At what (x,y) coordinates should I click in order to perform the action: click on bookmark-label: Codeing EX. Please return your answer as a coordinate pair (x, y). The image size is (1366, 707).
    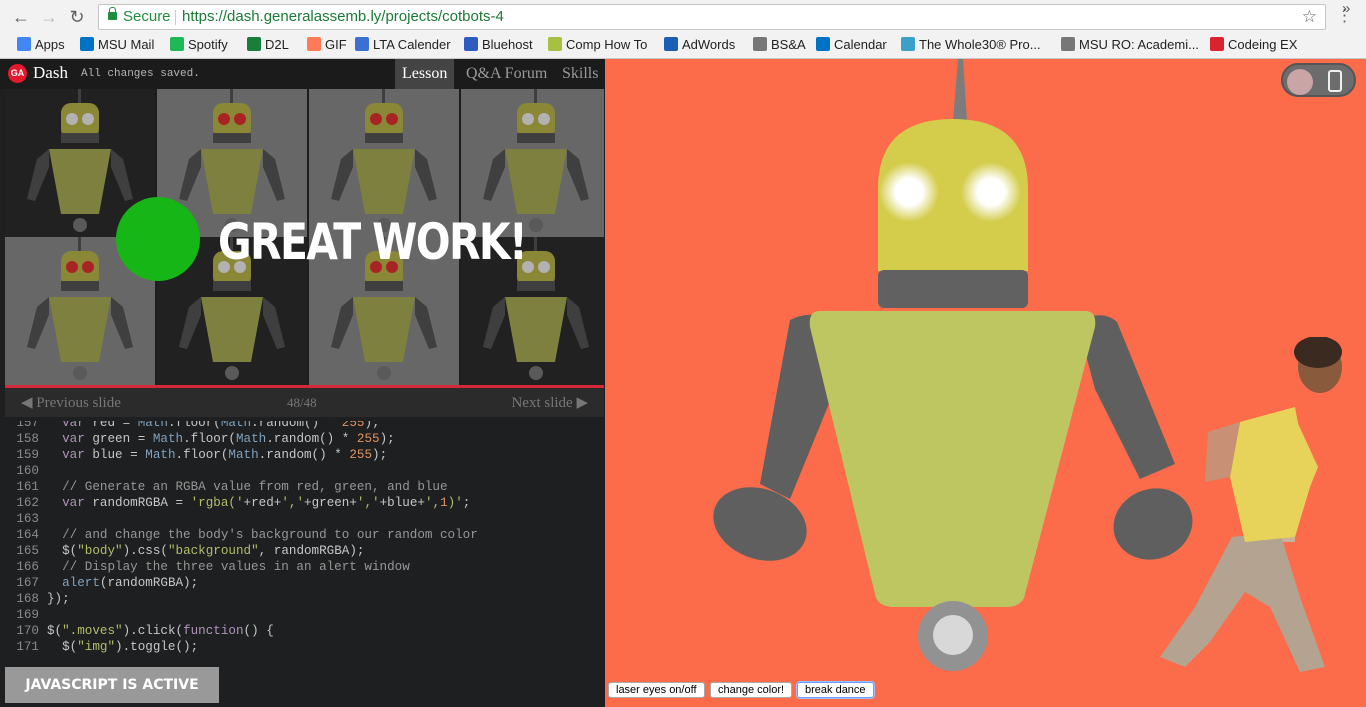
    Looking at the image, I should click on (1263, 44).